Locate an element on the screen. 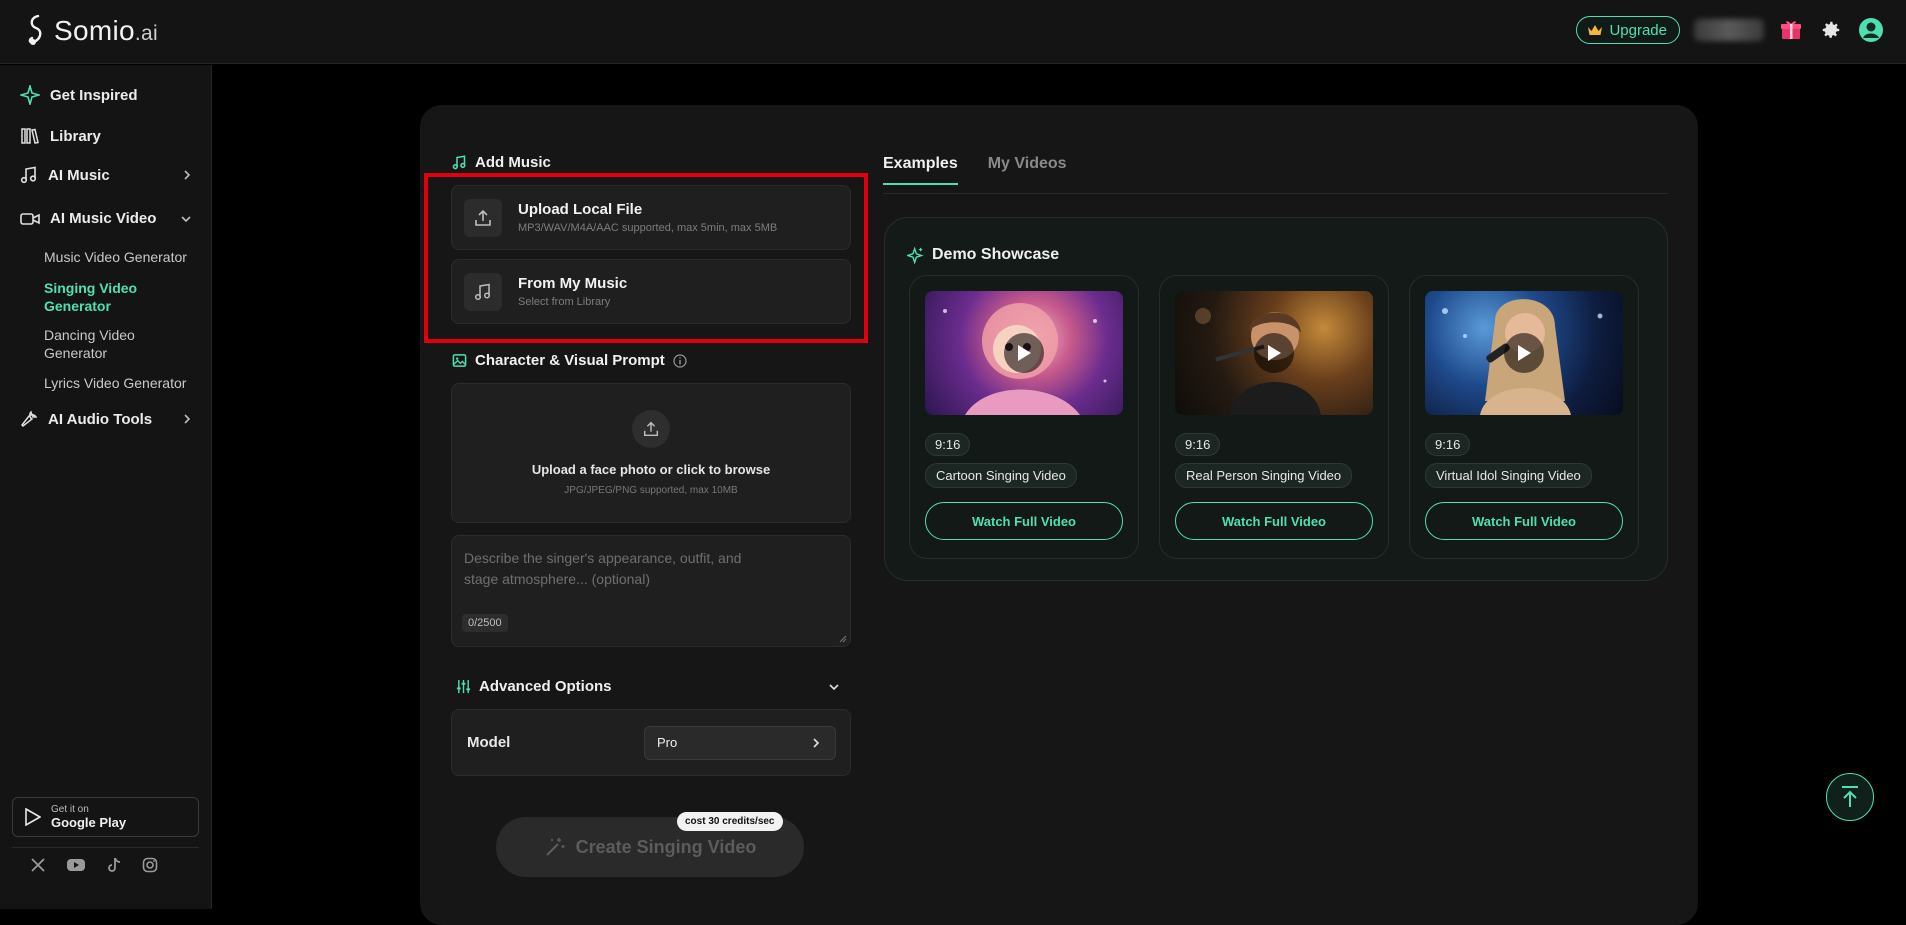 This screenshot has height=925, width=1906. add-music-title: Add Music is located at coordinates (501, 162).